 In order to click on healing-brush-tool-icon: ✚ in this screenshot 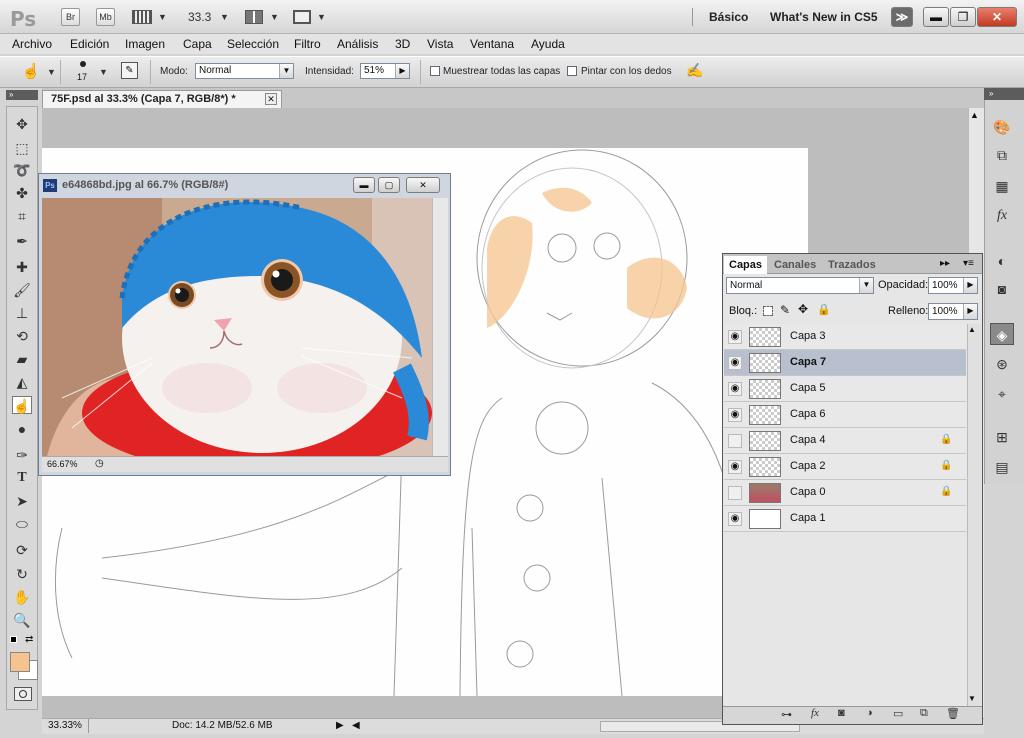, I will do `click(22, 267)`.